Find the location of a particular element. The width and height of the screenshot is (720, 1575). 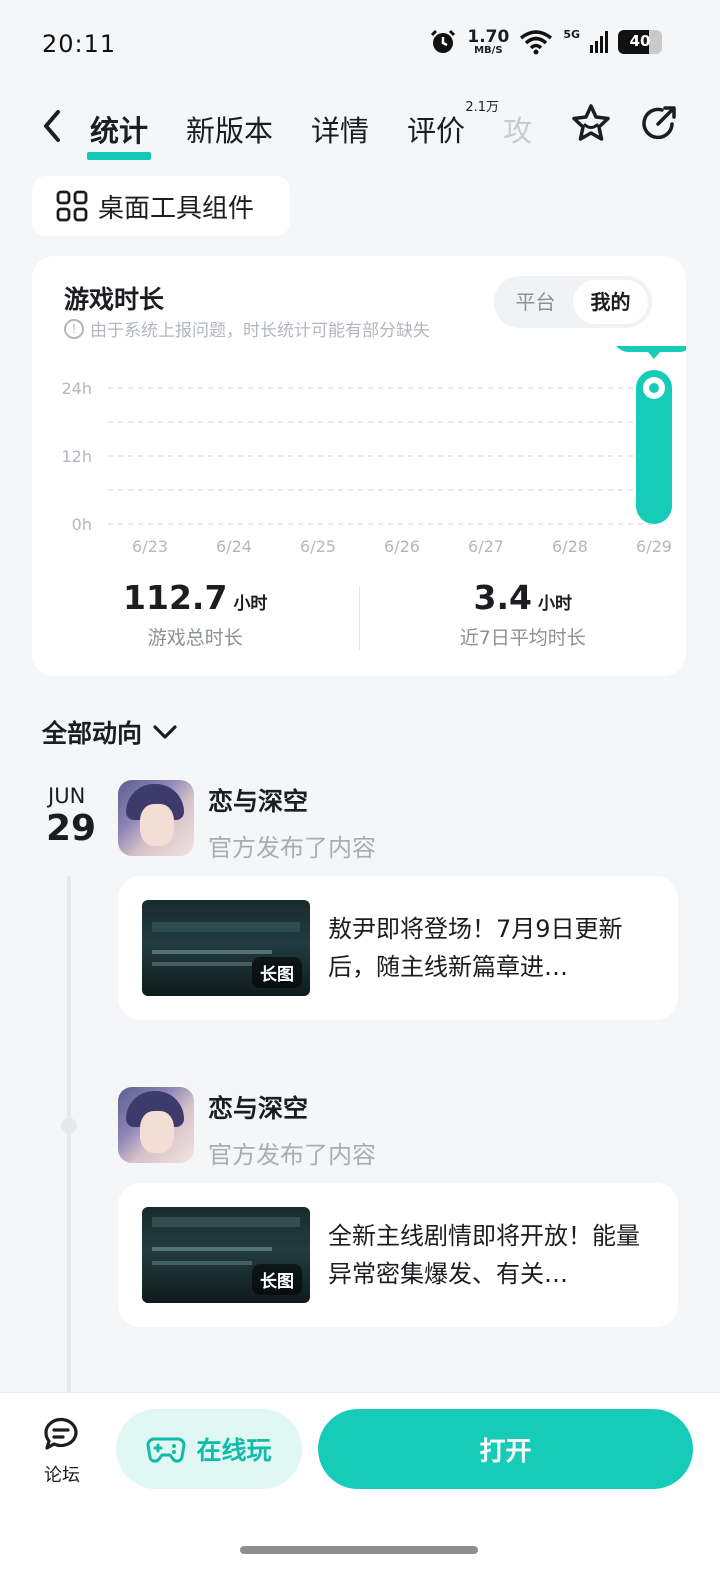

card-note: ! 由于系统上报问题，时长统计可能有部分缺失 is located at coordinates (247, 328).